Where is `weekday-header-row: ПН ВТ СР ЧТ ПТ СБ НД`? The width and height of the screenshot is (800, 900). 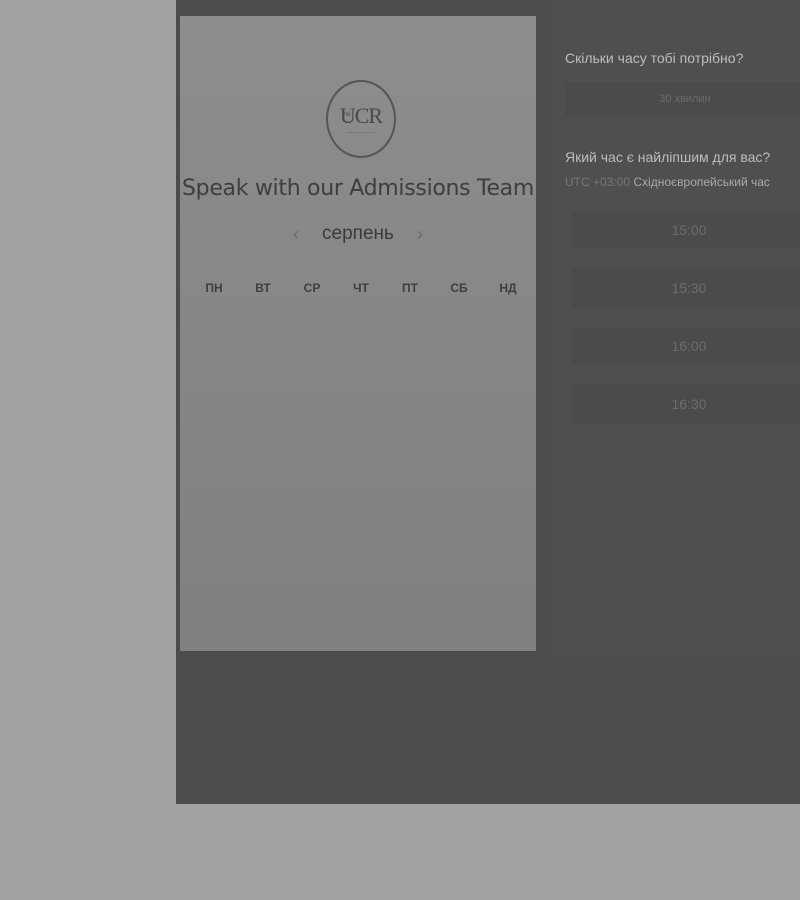
weekday-header-row: ПН ВТ СР ЧТ ПТ СБ НД is located at coordinates (361, 288).